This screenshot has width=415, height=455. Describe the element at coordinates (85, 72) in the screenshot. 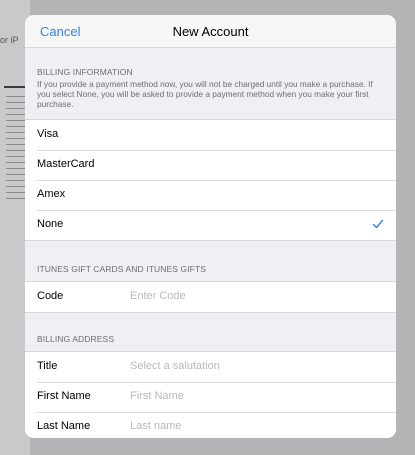

I see `billing-information-header: BILLING INFORMATION` at that location.